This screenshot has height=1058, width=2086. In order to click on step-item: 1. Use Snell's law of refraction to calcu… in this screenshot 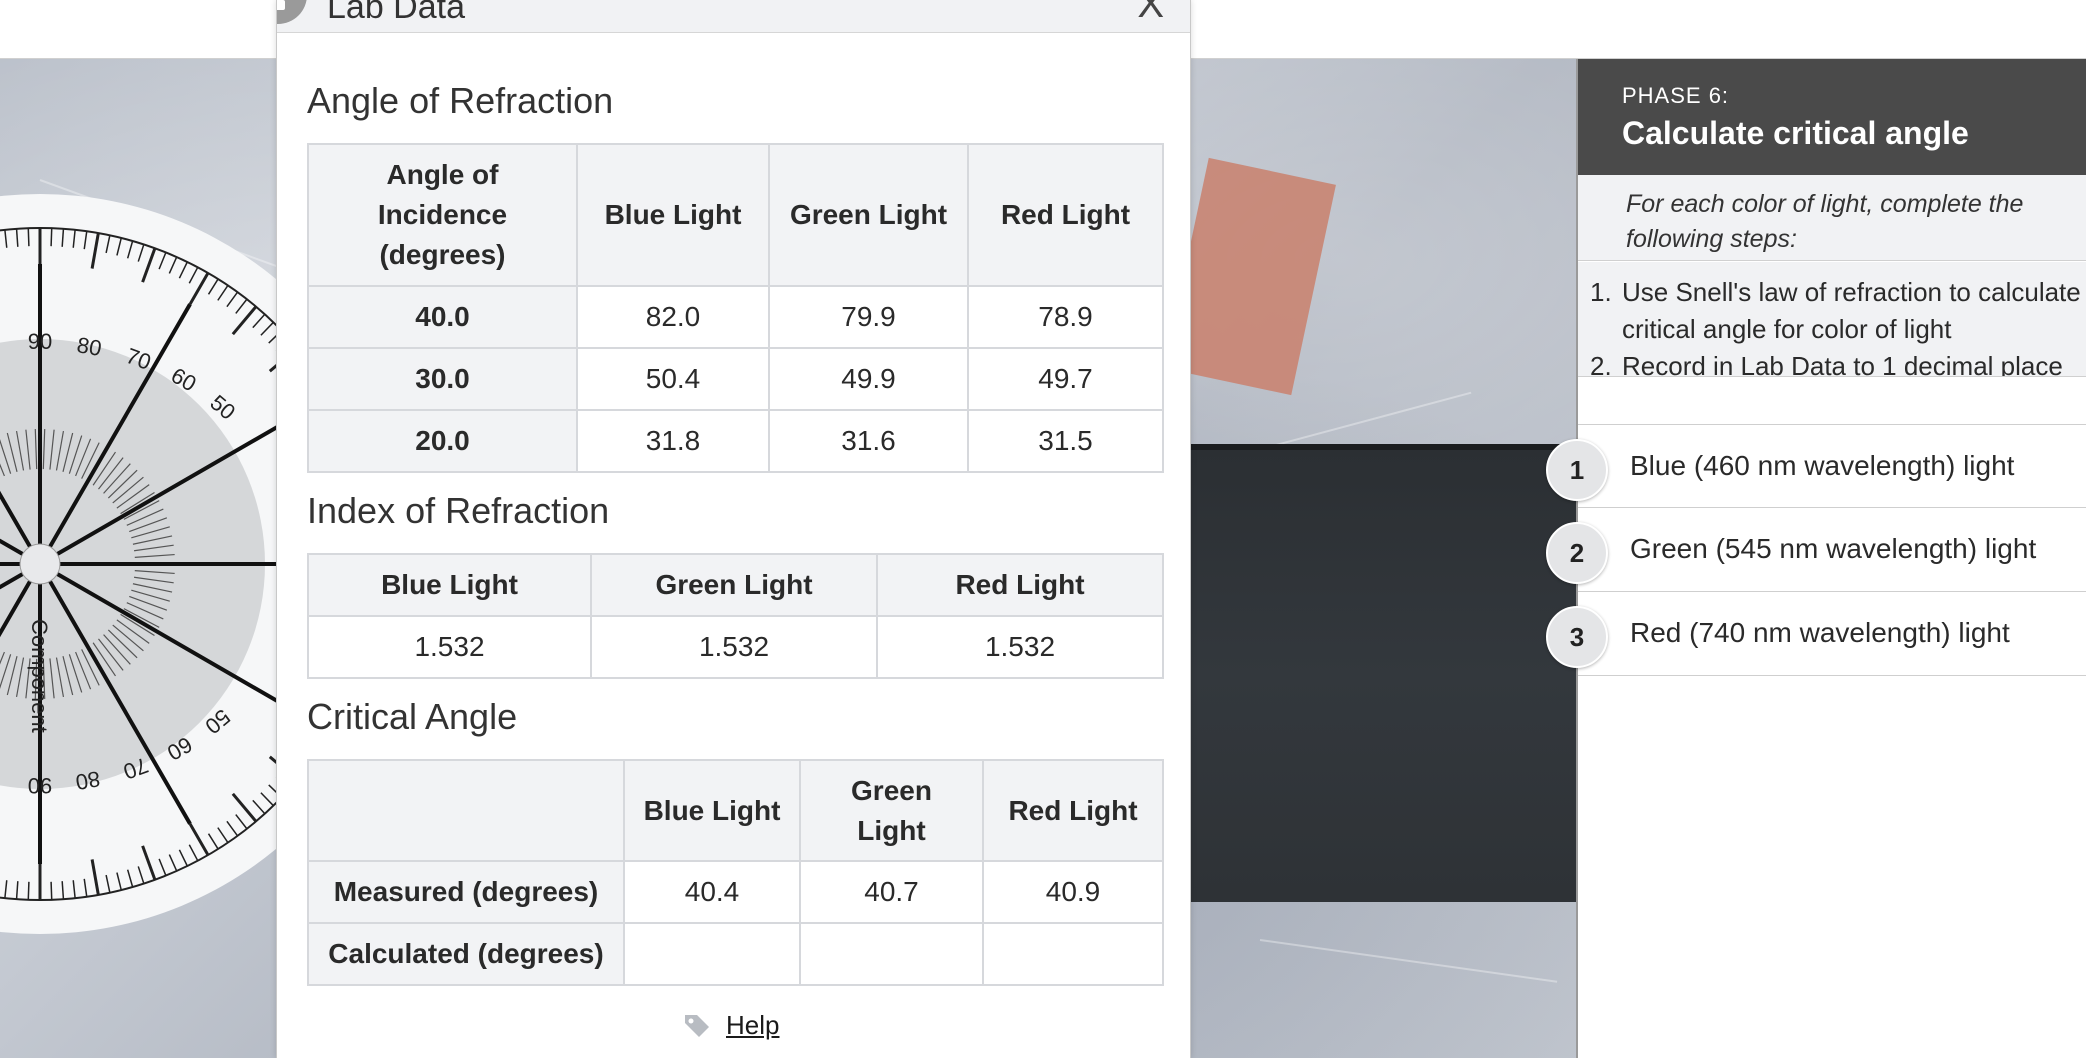, I will do `click(1835, 292)`.